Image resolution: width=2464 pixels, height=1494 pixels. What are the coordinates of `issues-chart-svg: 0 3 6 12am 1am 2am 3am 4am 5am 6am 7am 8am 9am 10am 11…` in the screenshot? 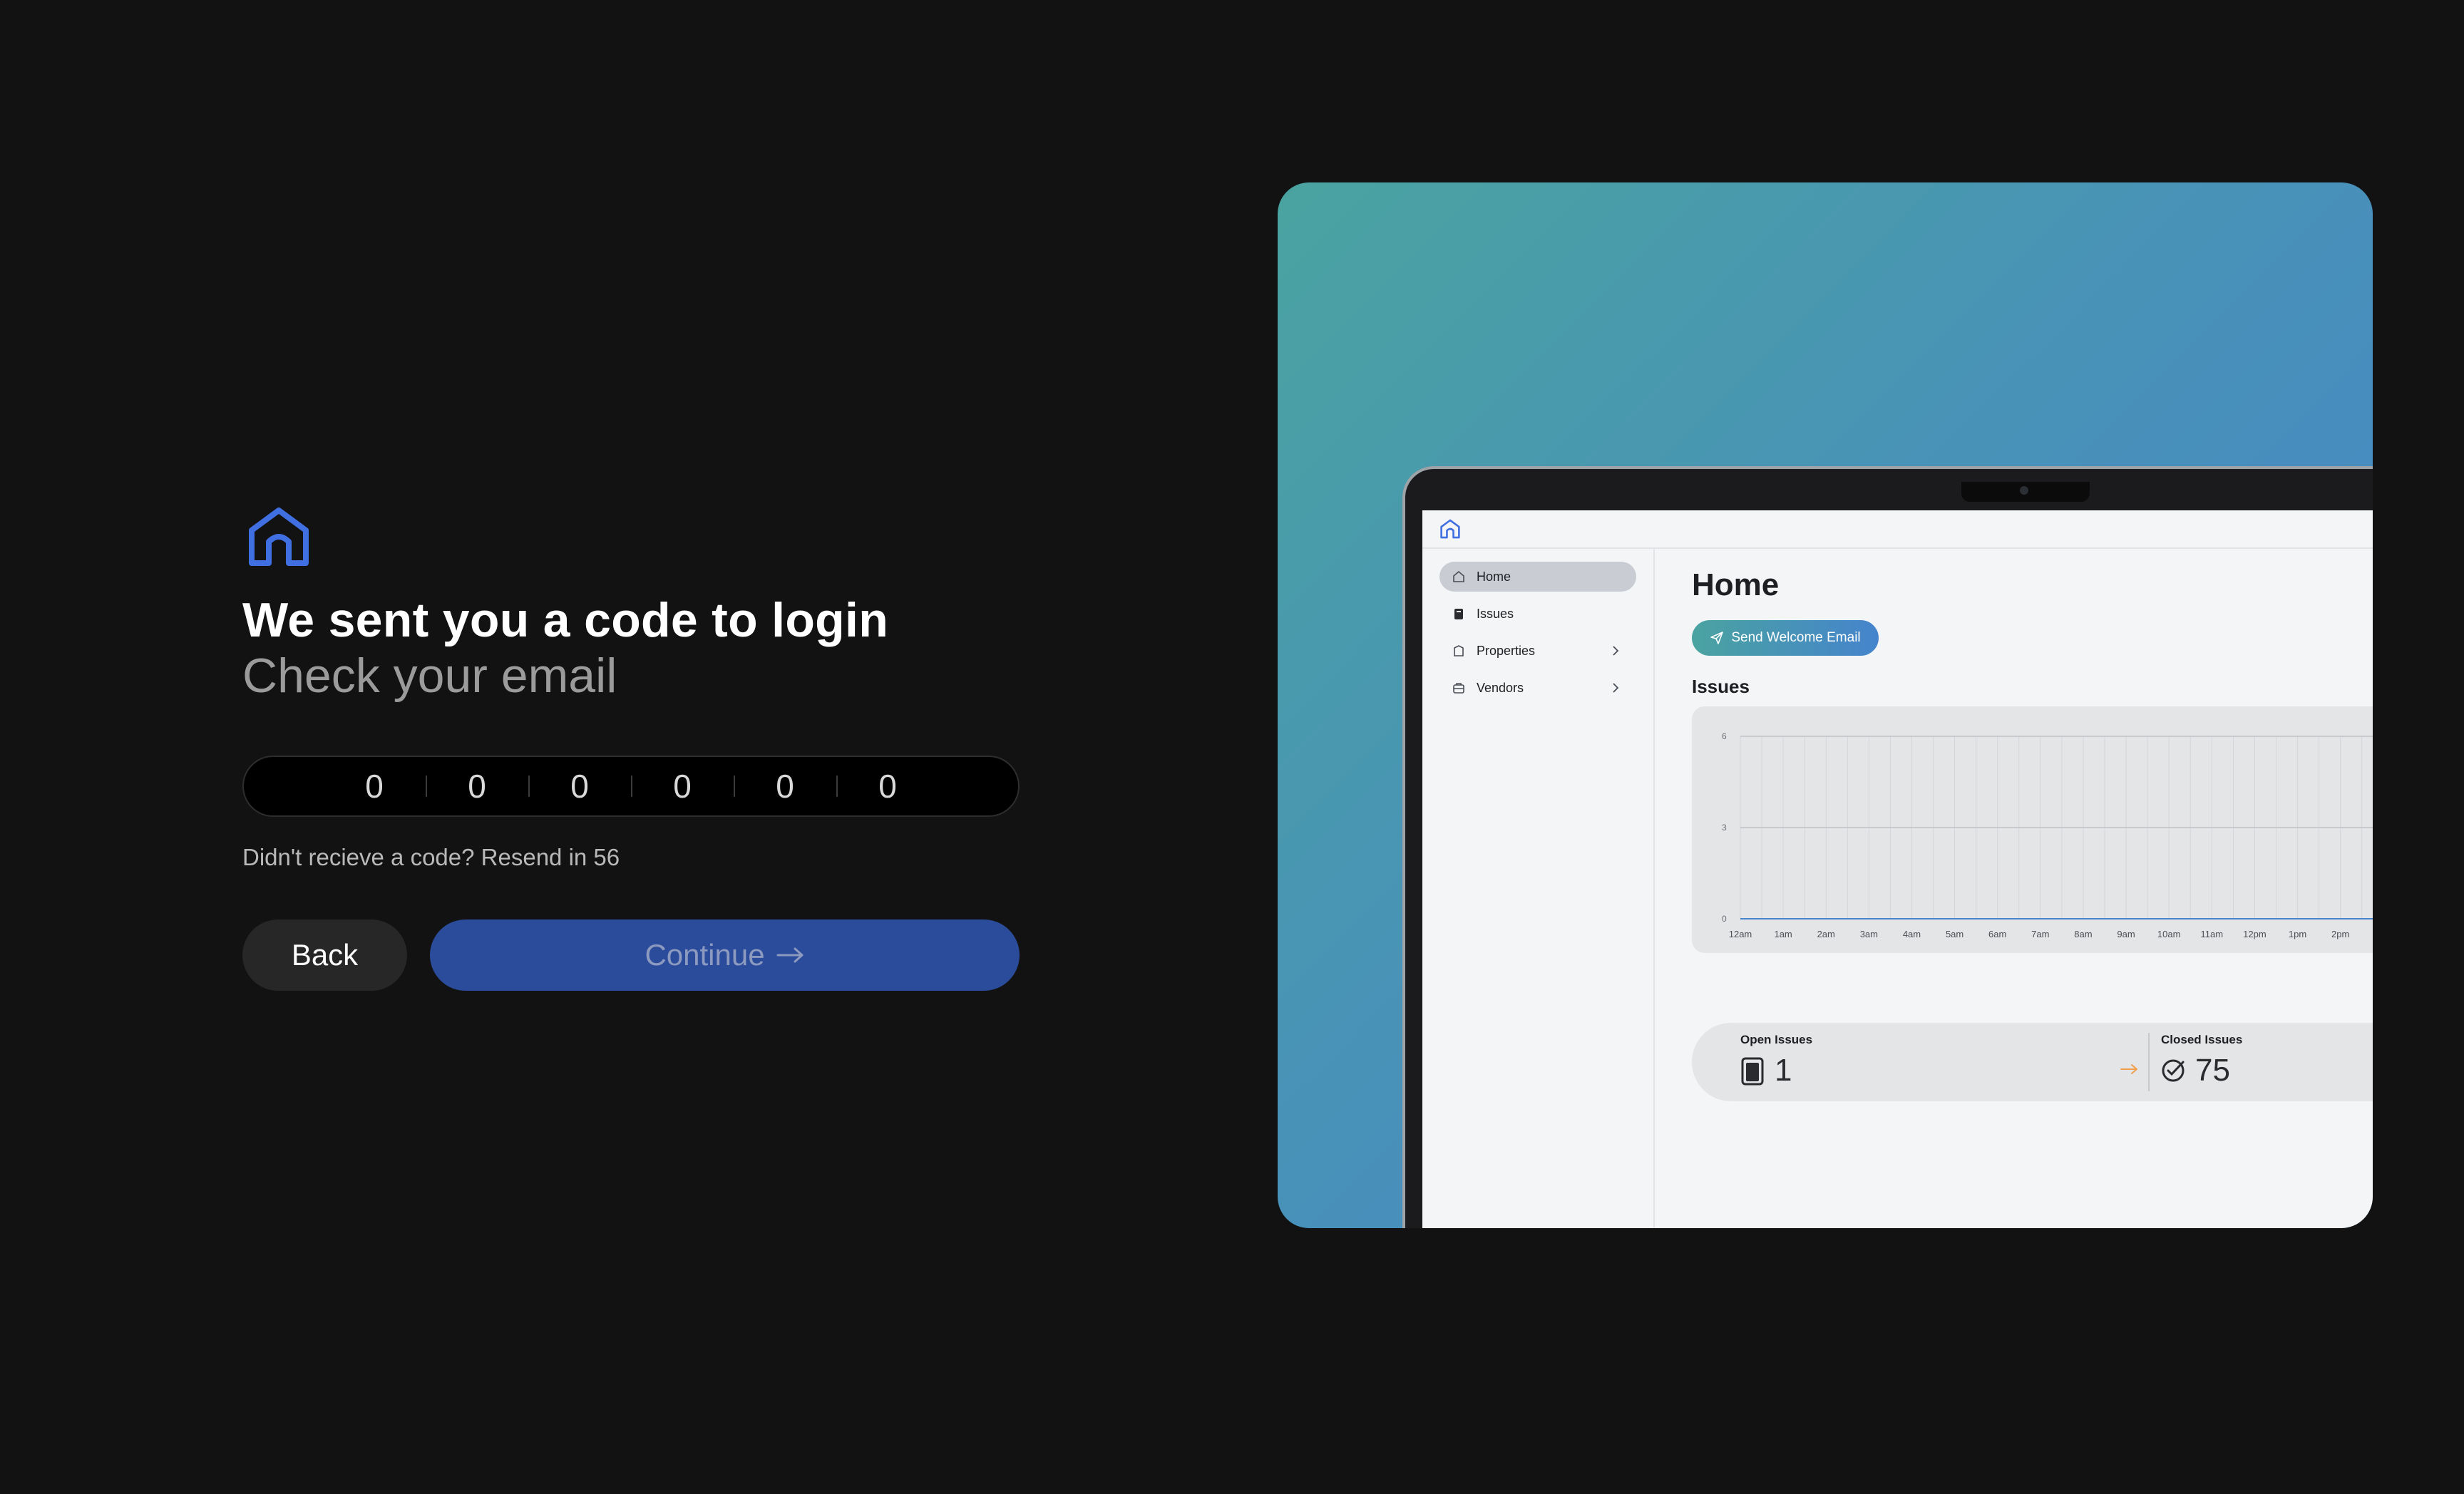 It's located at (2047, 835).